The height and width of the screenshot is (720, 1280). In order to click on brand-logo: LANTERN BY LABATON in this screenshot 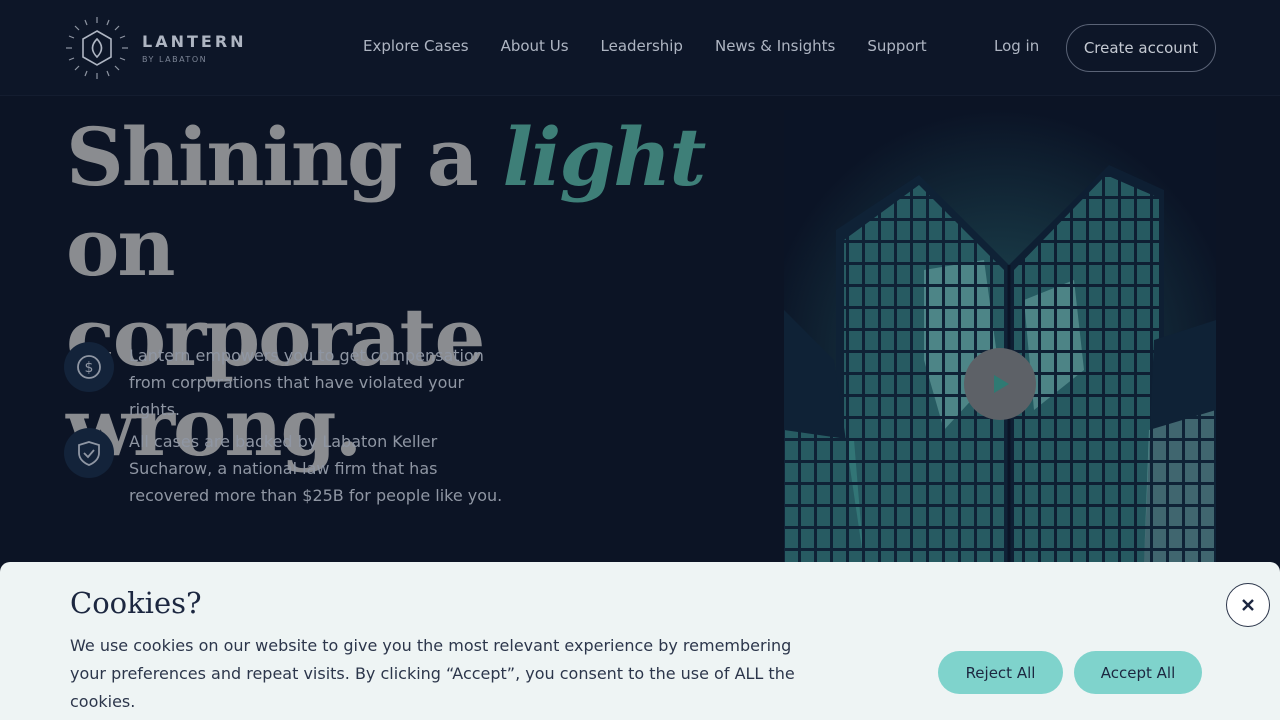, I will do `click(159, 48)`.